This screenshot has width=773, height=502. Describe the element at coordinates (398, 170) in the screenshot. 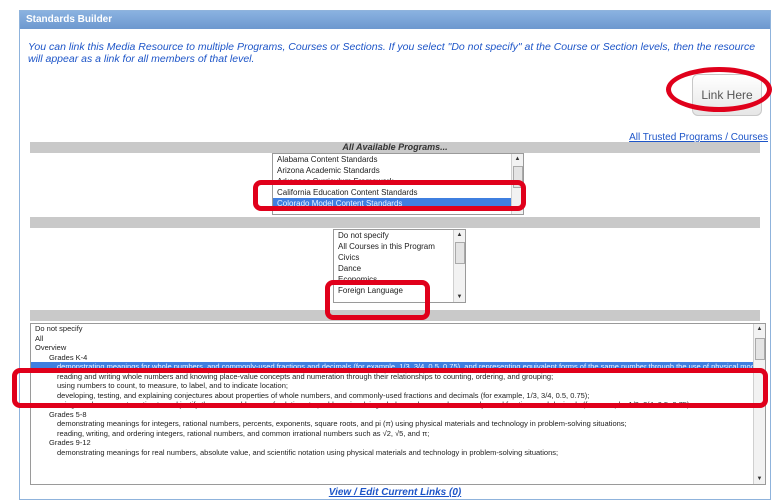

I see `program-item: Arizona Academic Standards` at that location.